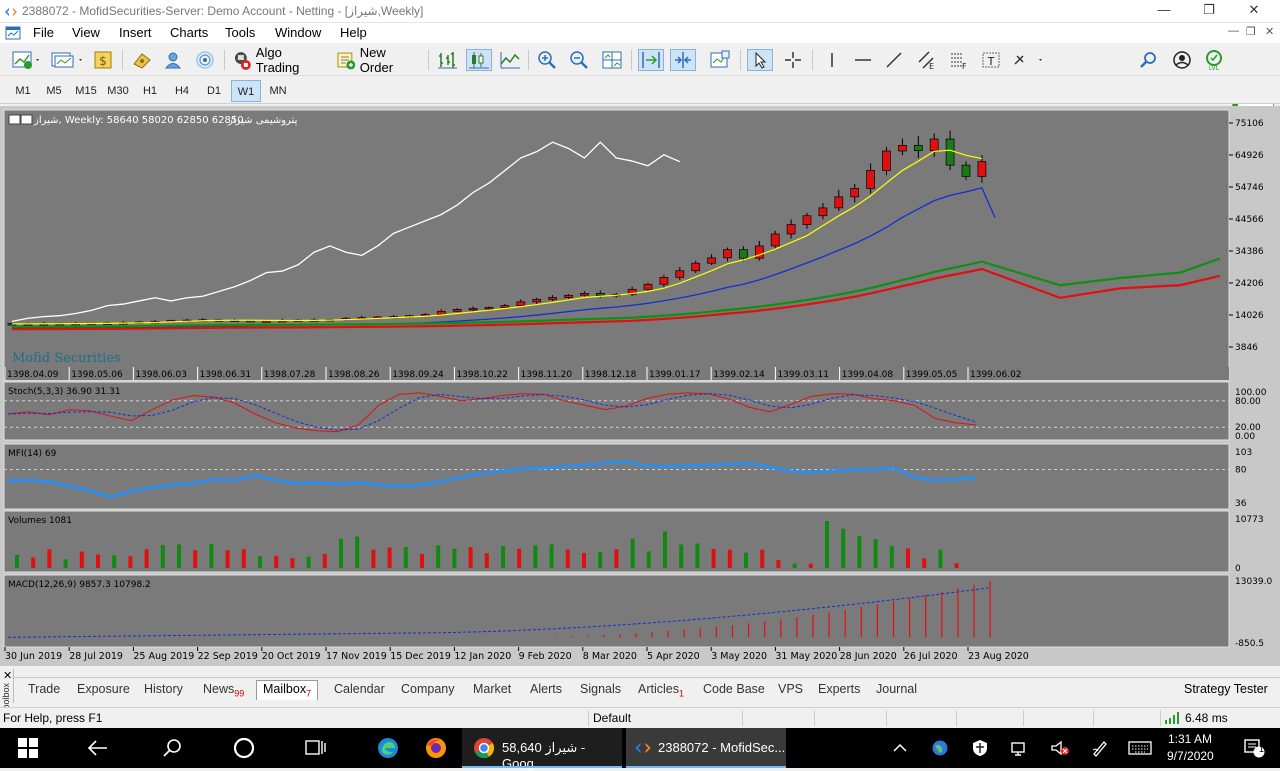 The height and width of the screenshot is (771, 1280). Describe the element at coordinates (1251, 31) in the screenshot. I see `mdi-restore-button: ❐` at that location.